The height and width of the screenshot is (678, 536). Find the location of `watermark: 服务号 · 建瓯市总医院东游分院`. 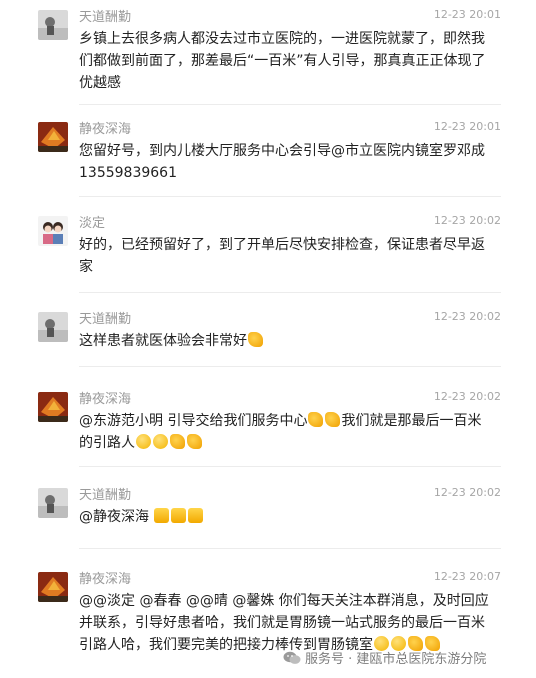

watermark: 服务号 · 建瓯市总医院东游分院 is located at coordinates (384, 657).